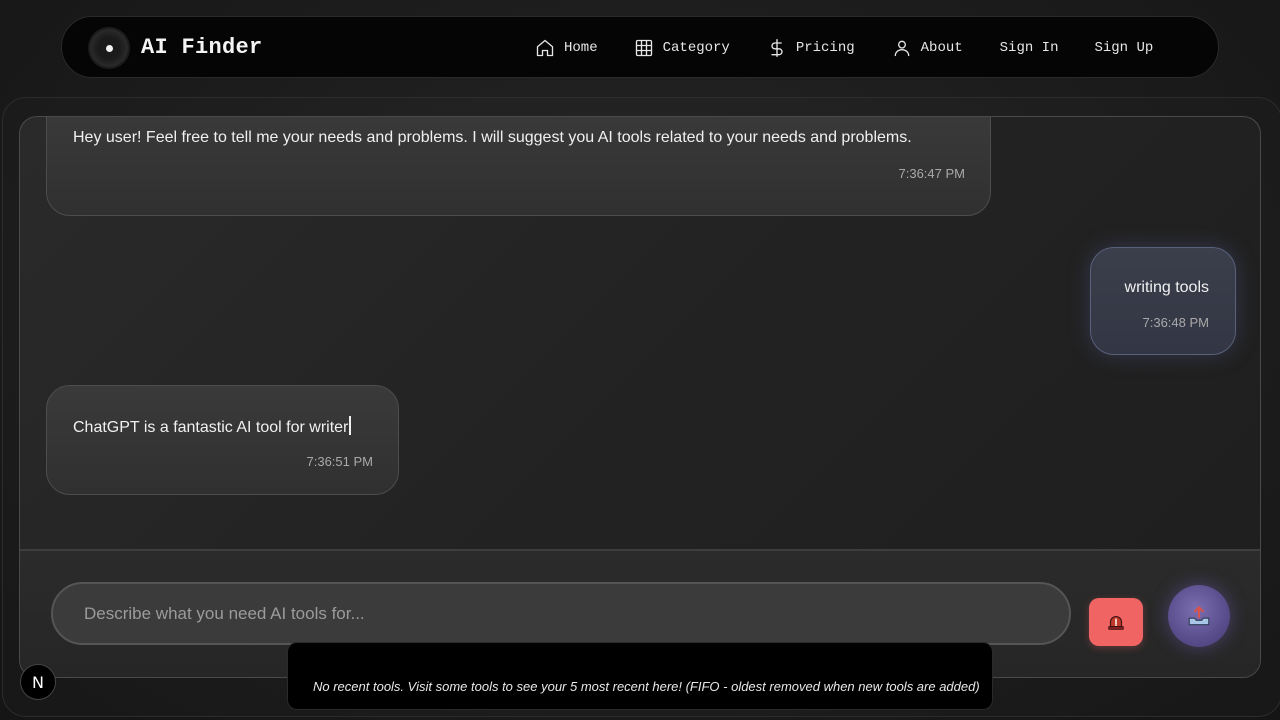 Image resolution: width=1280 pixels, height=720 pixels. What do you see at coordinates (643, 48) in the screenshot?
I see `grid-icon` at bounding box center [643, 48].